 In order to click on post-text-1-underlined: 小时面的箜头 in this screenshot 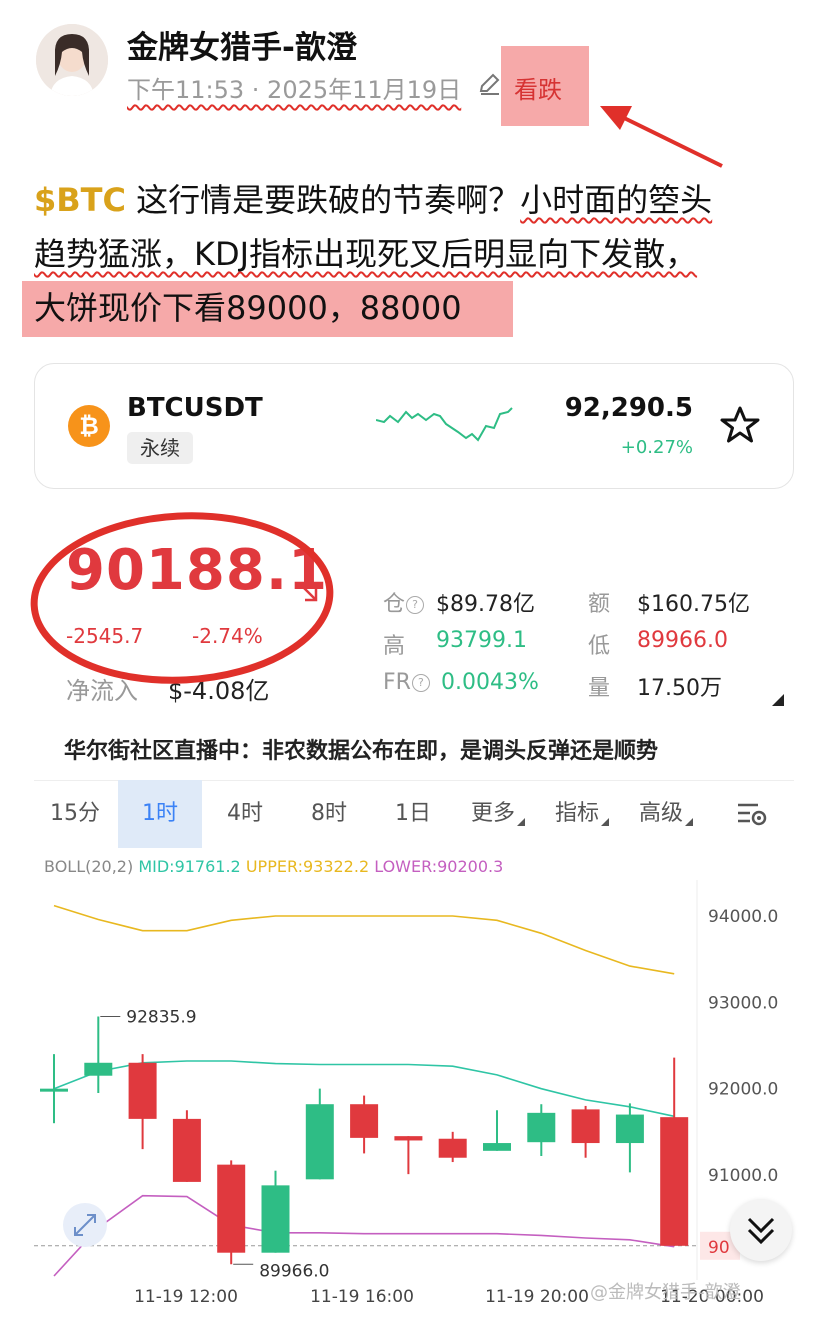, I will do `click(616, 200)`.